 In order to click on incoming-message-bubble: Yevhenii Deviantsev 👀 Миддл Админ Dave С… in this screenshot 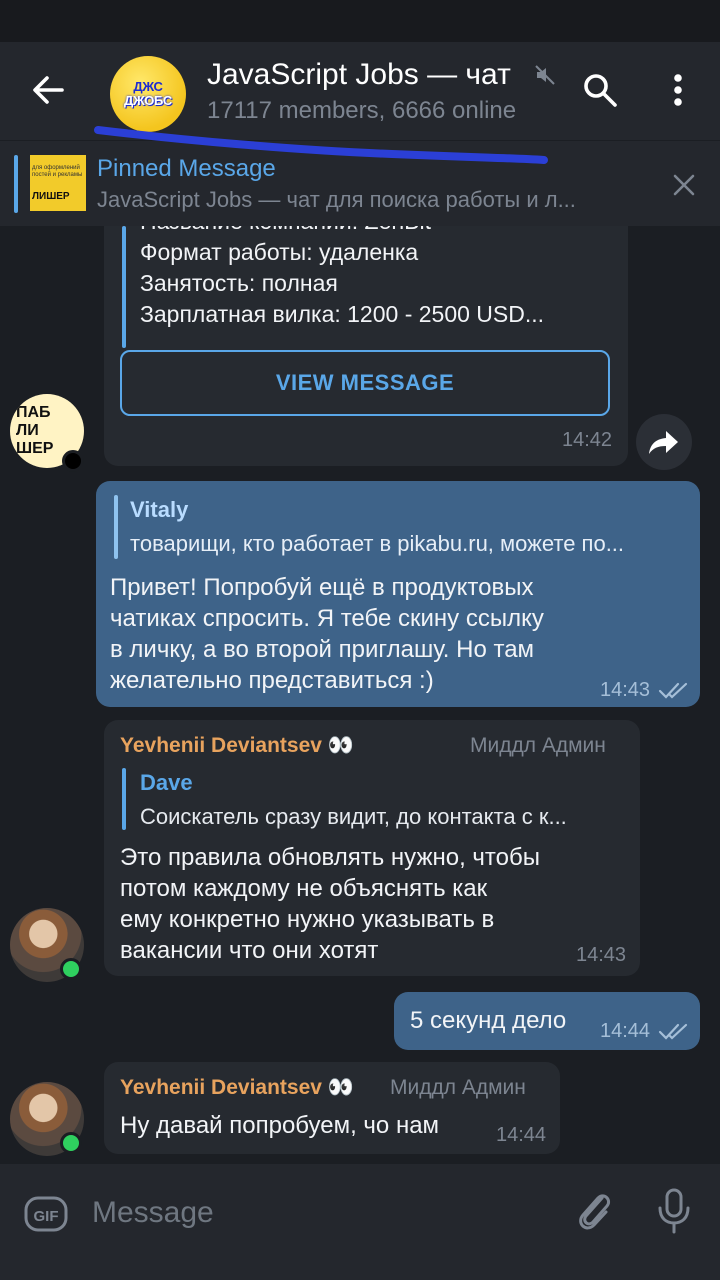, I will do `click(372, 848)`.